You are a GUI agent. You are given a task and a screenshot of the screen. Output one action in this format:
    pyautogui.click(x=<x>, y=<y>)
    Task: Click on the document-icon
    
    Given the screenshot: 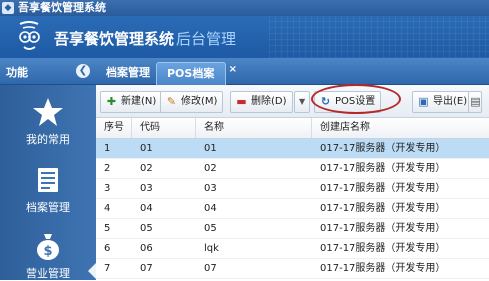 What is the action you would take?
    pyautogui.click(x=48, y=180)
    